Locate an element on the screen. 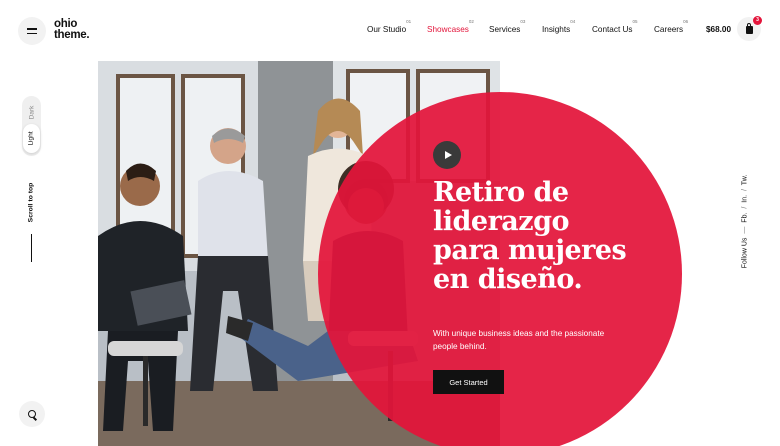  dark-mode-option: Dark is located at coordinates (31, 112).